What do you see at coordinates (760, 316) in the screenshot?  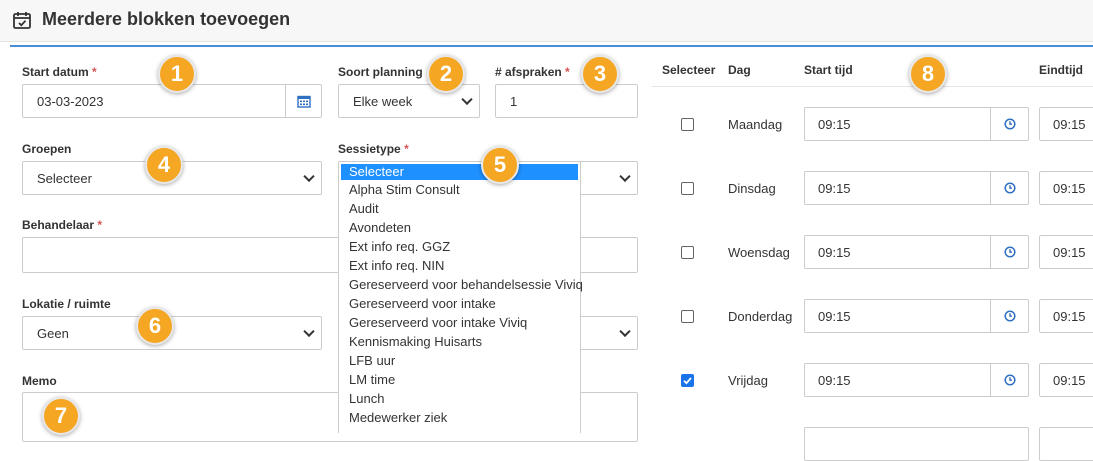 I see `day-label: Donderdag` at bounding box center [760, 316].